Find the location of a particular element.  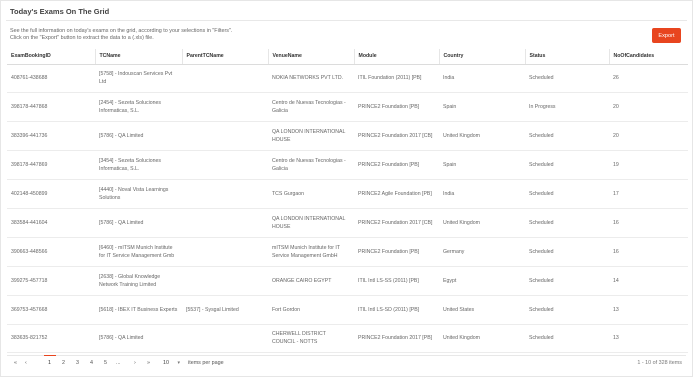

page-5-button: 5 is located at coordinates (105, 363).